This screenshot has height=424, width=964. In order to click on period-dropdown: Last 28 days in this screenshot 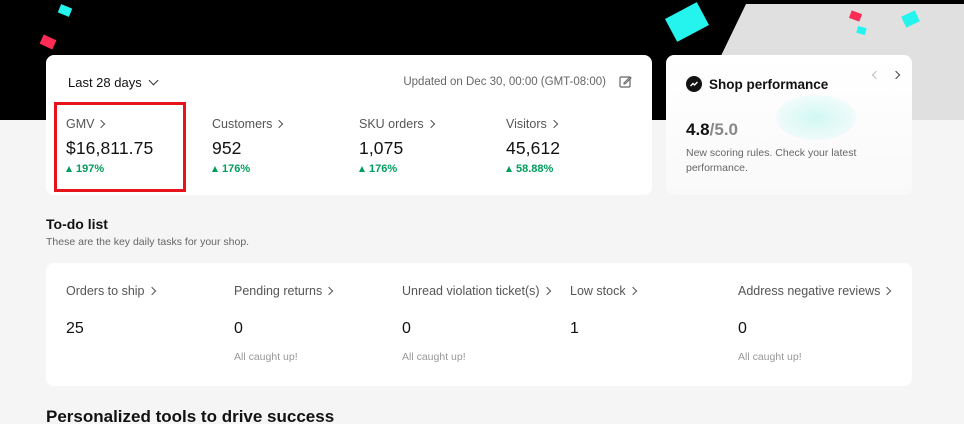, I will do `click(113, 82)`.